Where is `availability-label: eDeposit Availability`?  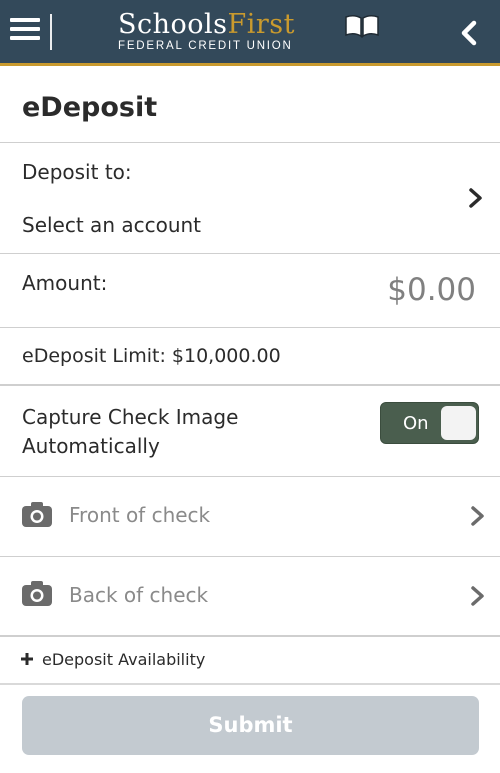
availability-label: eDeposit Availability is located at coordinates (124, 659).